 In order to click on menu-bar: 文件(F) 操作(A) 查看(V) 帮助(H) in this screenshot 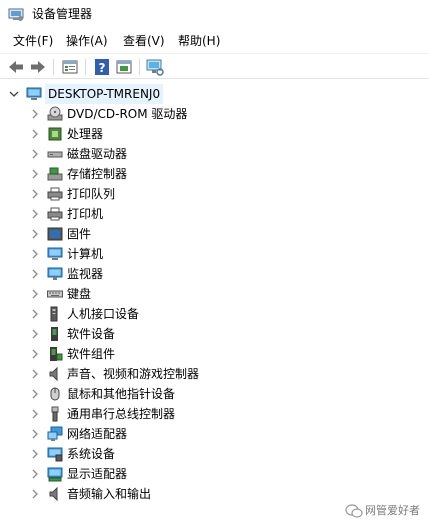, I will do `click(214, 41)`.